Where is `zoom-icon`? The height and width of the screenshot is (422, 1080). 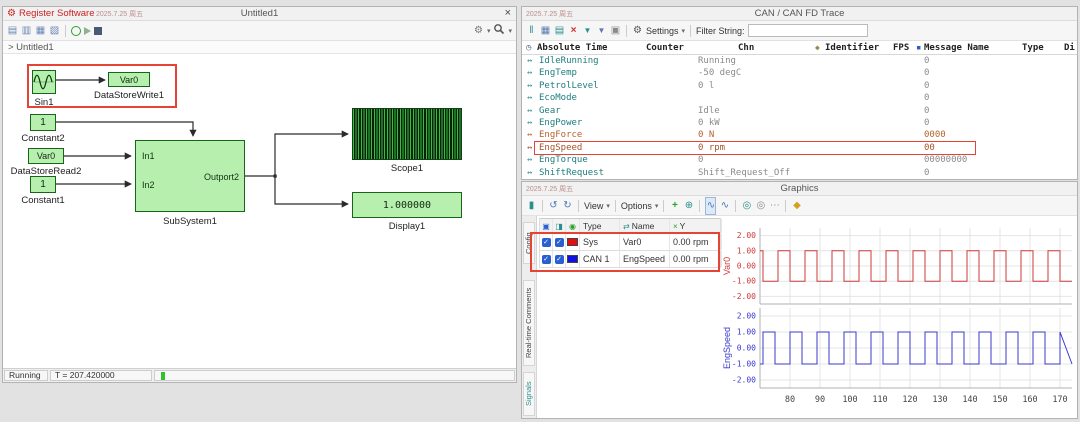
zoom-icon is located at coordinates (499, 30).